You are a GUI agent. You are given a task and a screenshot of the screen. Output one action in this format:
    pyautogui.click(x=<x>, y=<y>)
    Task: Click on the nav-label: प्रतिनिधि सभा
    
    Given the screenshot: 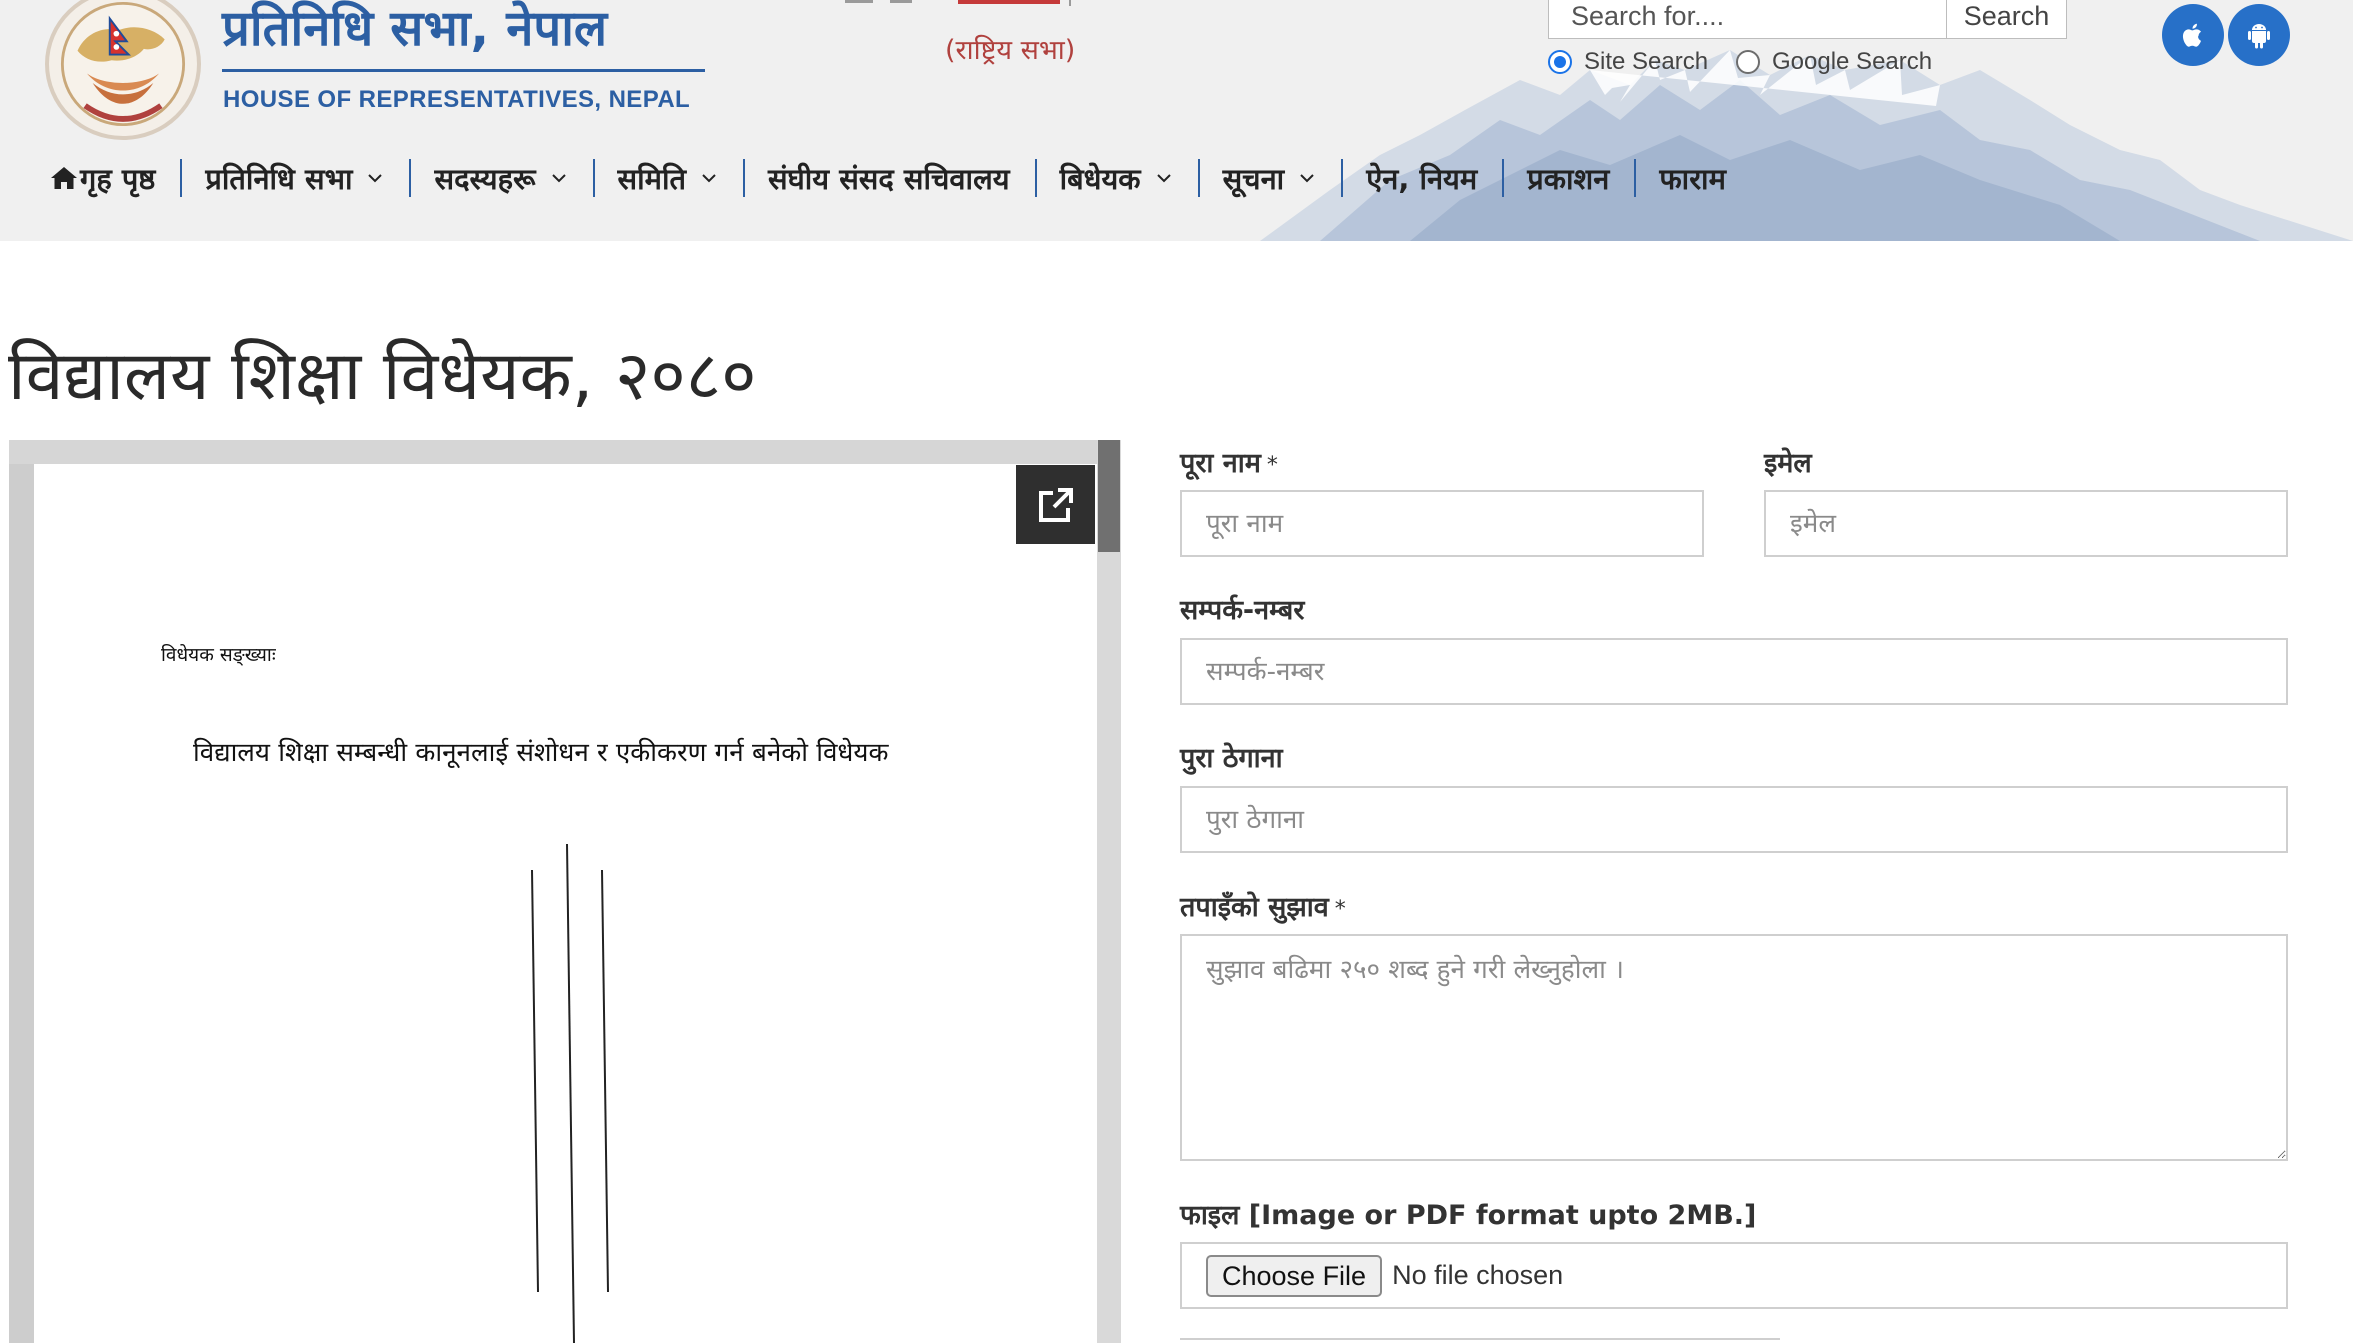 What is the action you would take?
    pyautogui.click(x=279, y=178)
    